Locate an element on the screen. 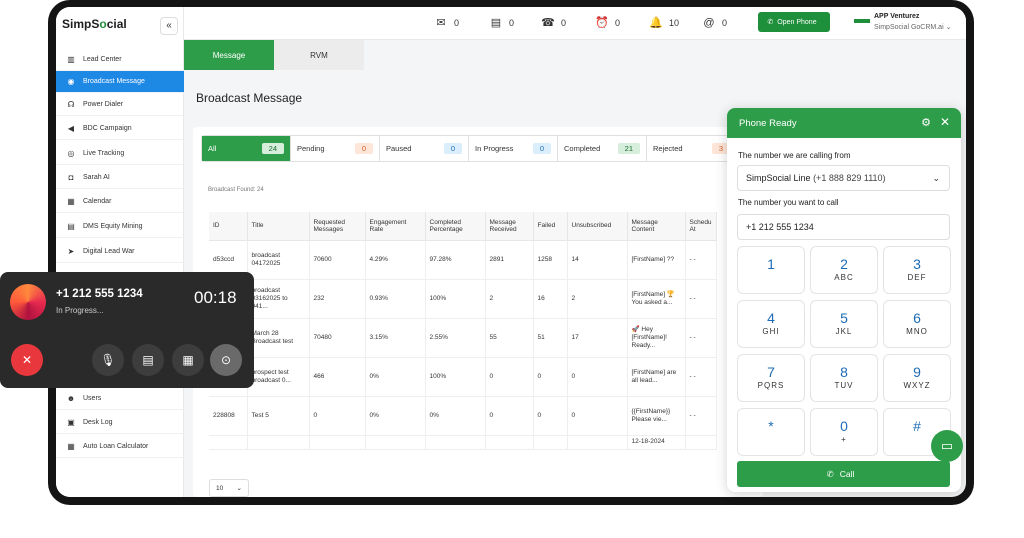 This screenshot has height=538, width=1024. column-header: Failed is located at coordinates (550, 226).